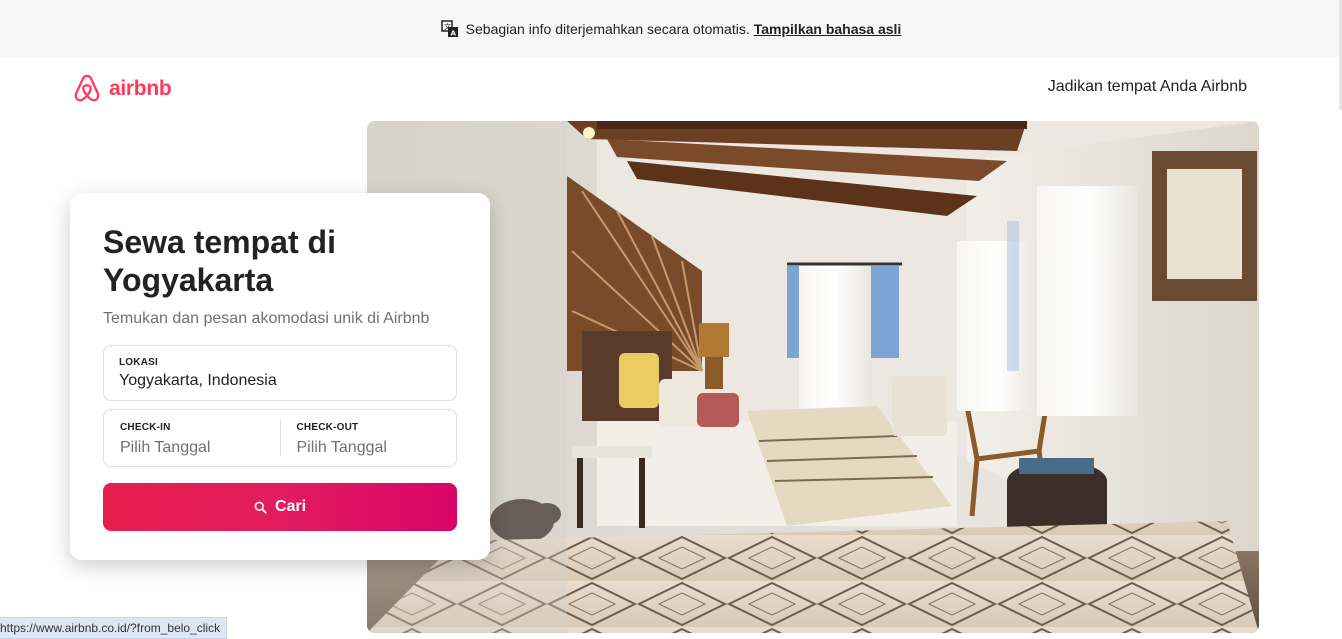 The height and width of the screenshot is (639, 1342). Describe the element at coordinates (280, 381) in the screenshot. I see `location-value: Yogyakarta, Indonesia` at that location.